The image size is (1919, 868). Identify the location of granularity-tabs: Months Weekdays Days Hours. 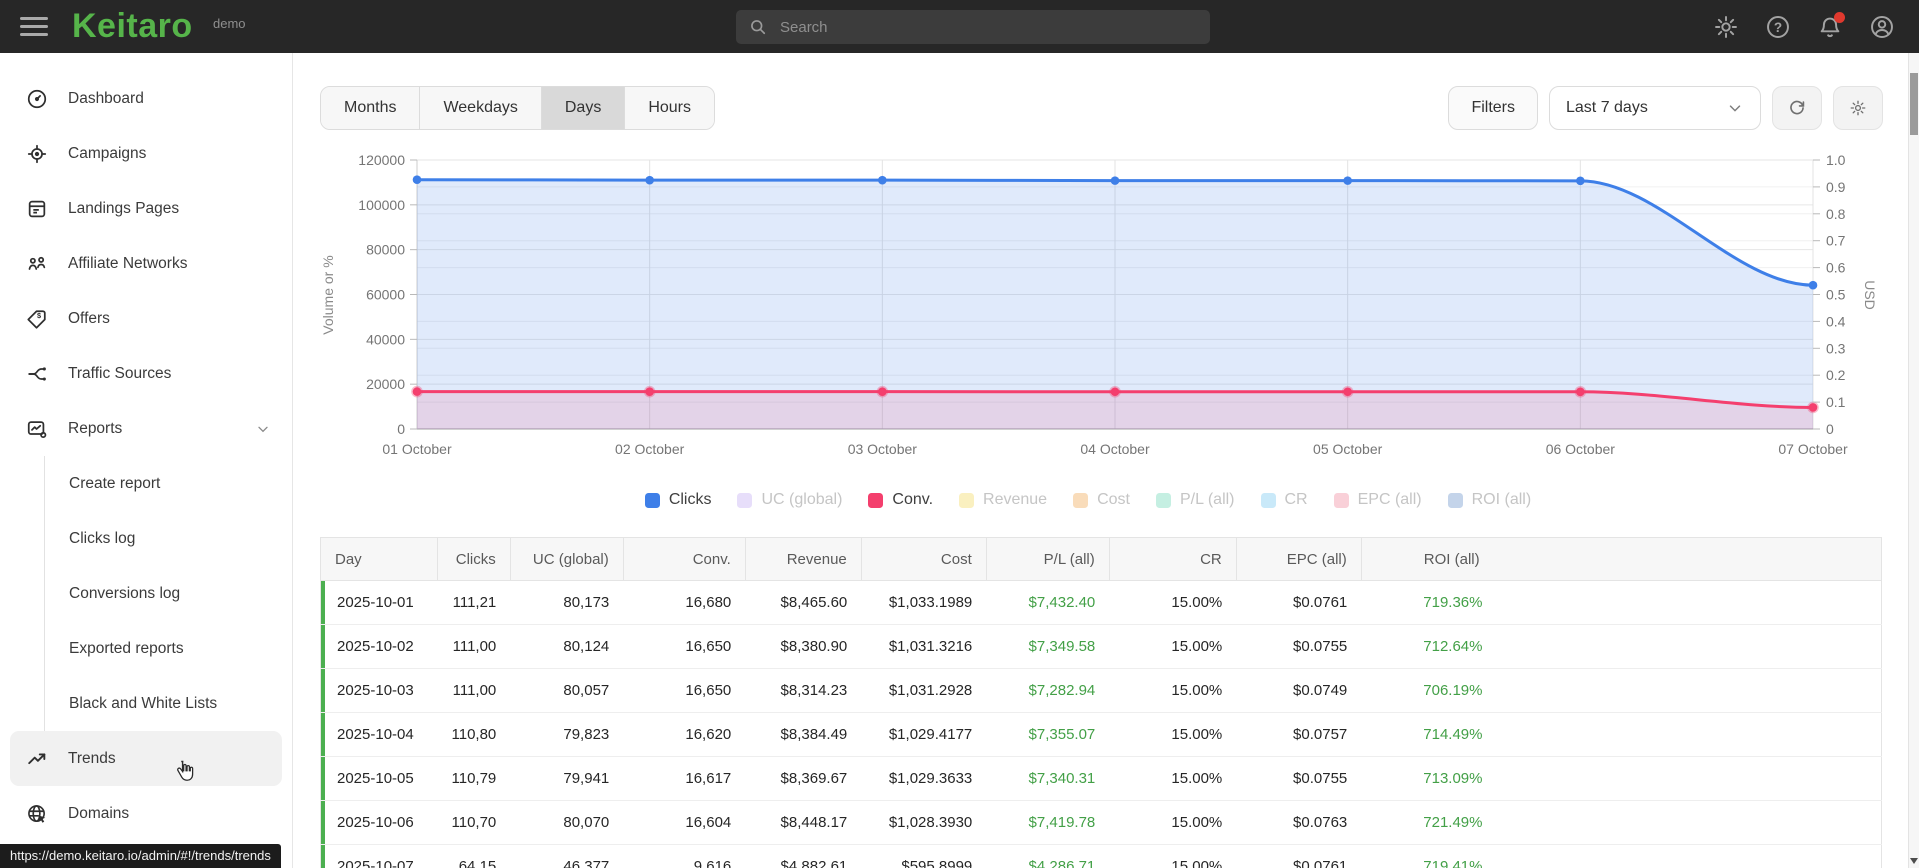
(518, 108).